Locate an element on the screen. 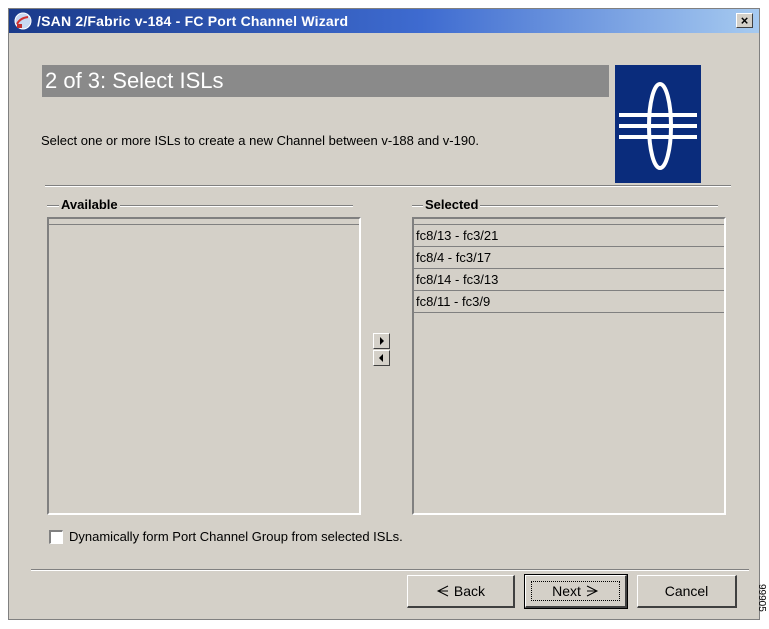 Image resolution: width=769 pixels, height=629 pixels. close-icon: × is located at coordinates (744, 20).